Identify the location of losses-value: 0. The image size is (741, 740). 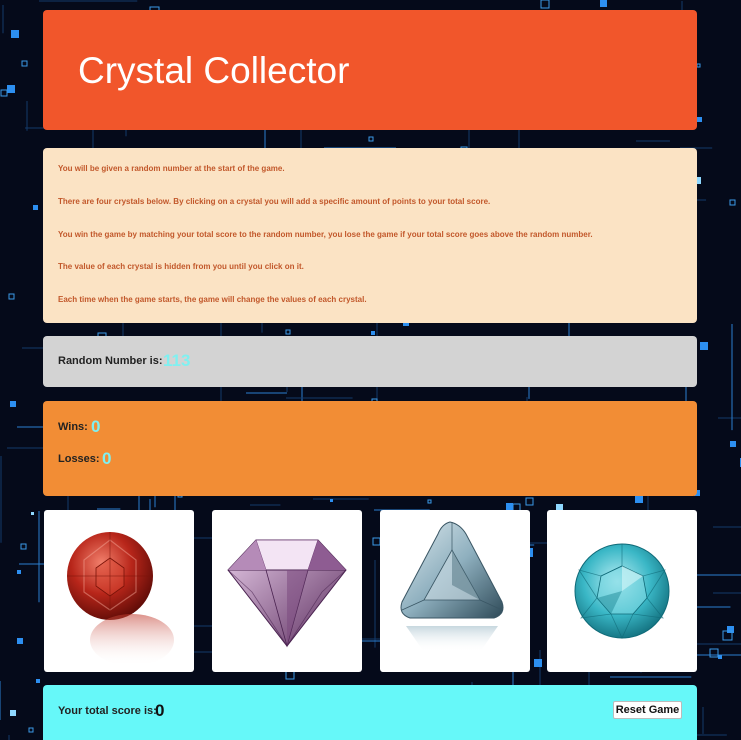
(107, 458).